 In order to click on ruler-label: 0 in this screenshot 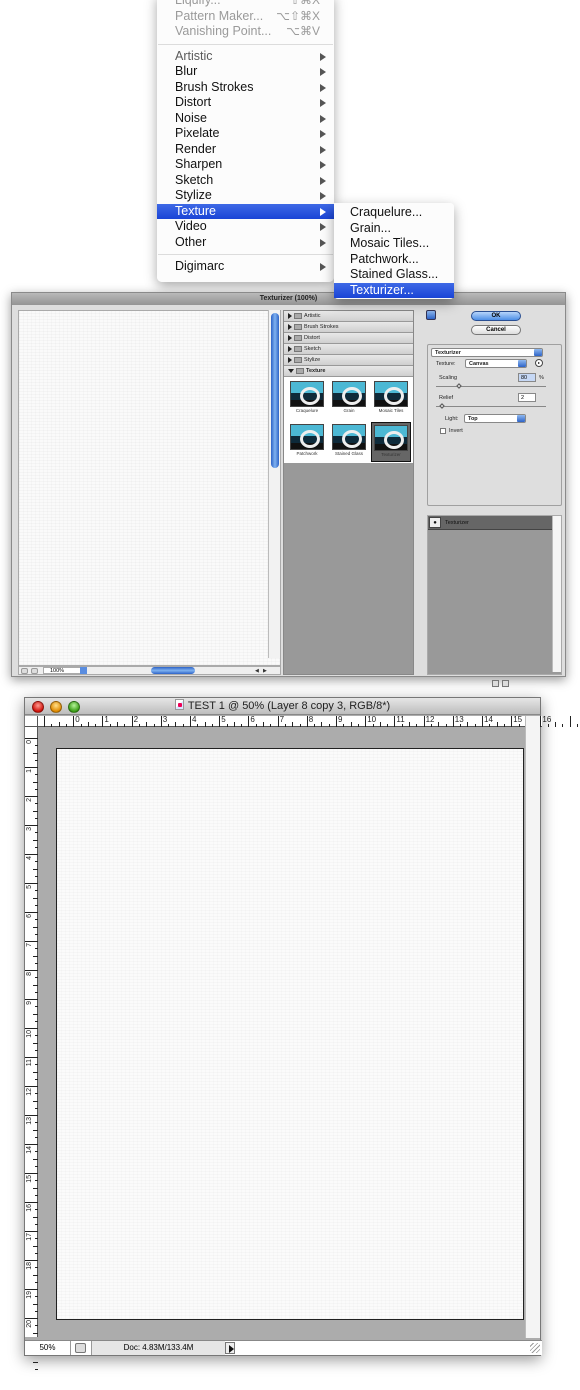, I will do `click(29, 742)`.